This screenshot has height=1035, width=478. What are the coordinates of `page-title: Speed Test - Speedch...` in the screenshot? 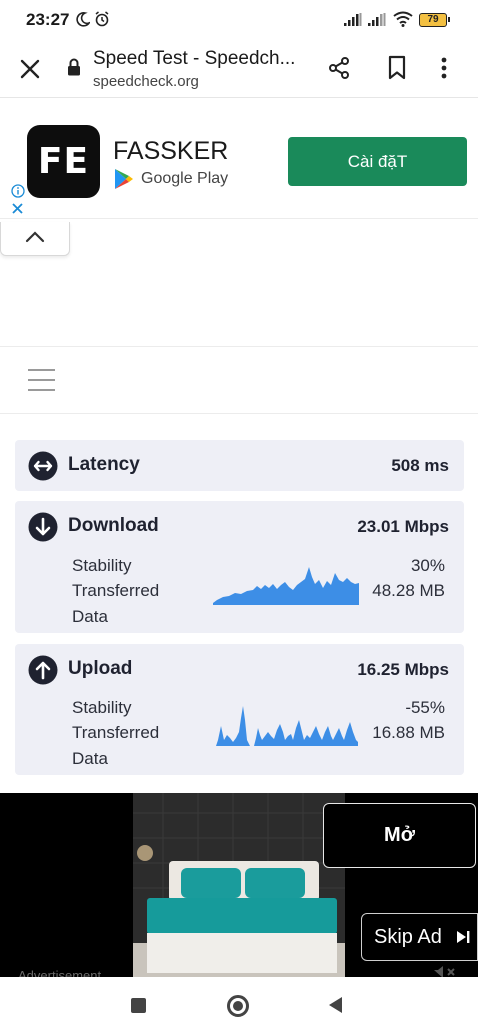 It's located at (200, 59).